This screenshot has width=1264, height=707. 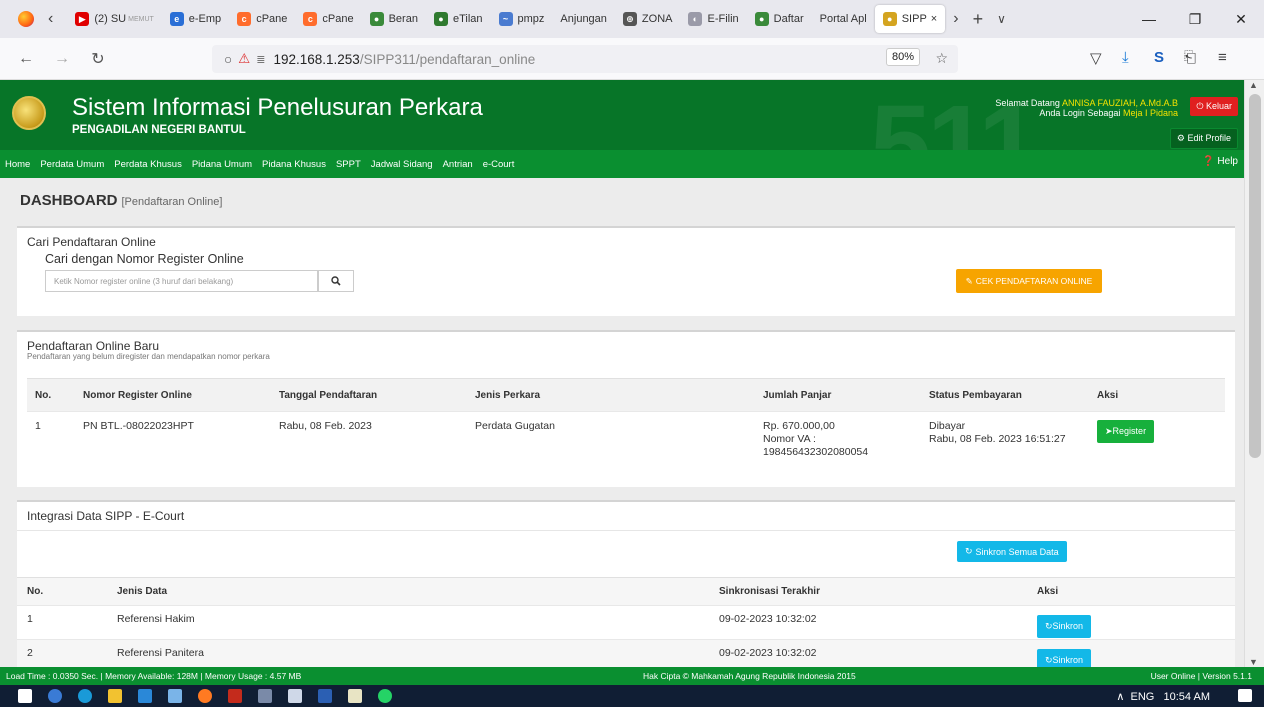 I want to click on notepad-icon, so click(x=355, y=696).